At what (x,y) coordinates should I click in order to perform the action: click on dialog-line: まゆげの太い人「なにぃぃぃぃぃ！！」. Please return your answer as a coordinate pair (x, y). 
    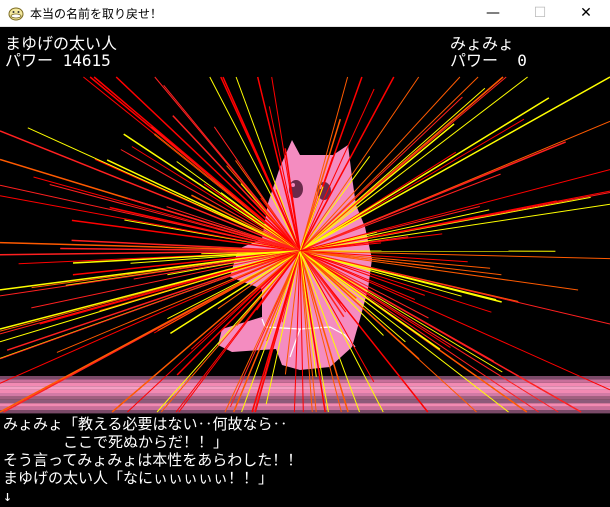
    Looking at the image, I should click on (138, 478).